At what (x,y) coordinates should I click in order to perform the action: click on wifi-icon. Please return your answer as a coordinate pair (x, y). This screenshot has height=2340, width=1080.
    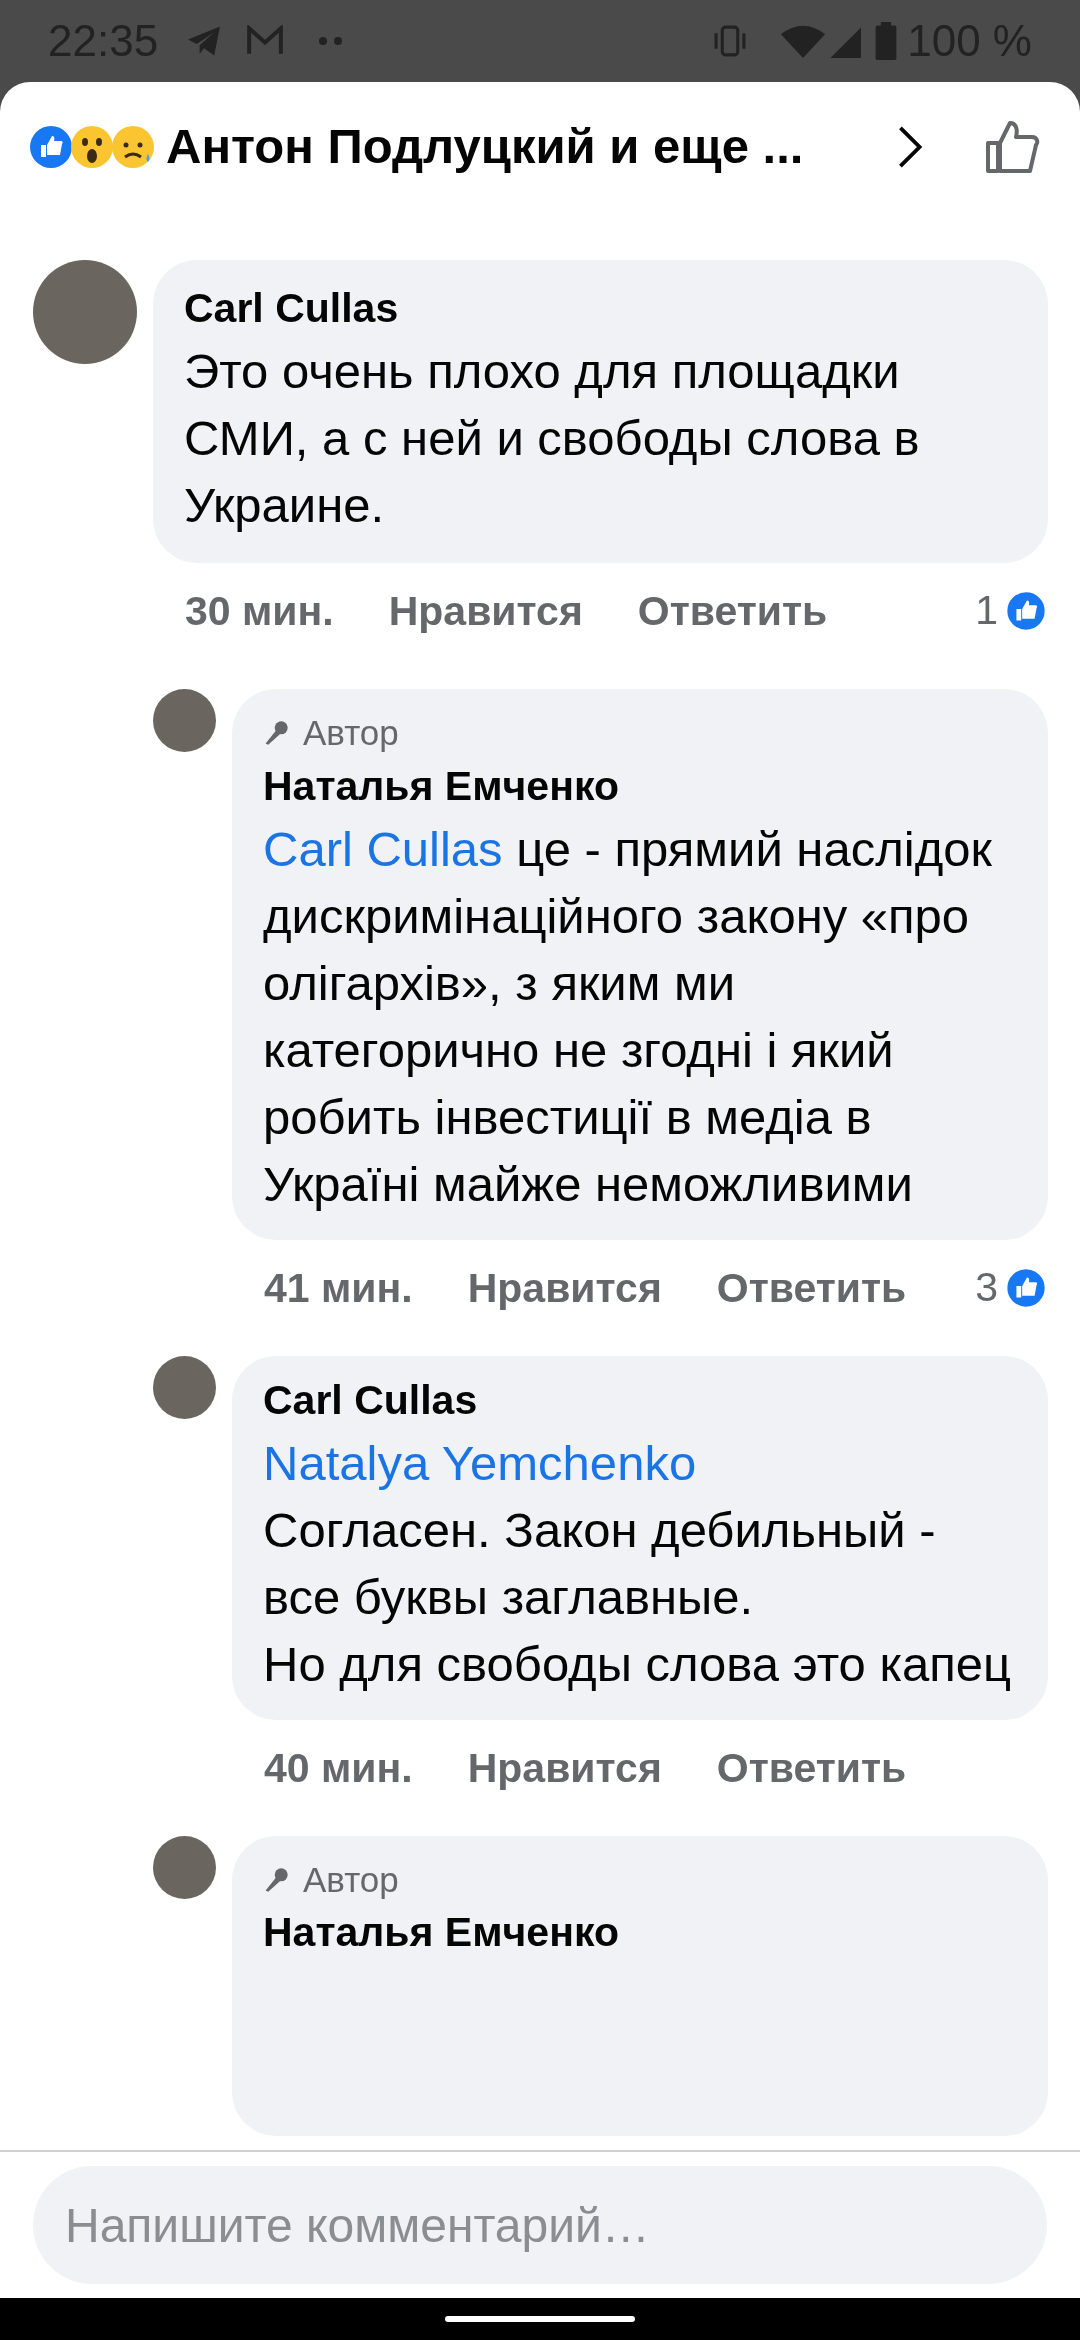
    Looking at the image, I should click on (803, 41).